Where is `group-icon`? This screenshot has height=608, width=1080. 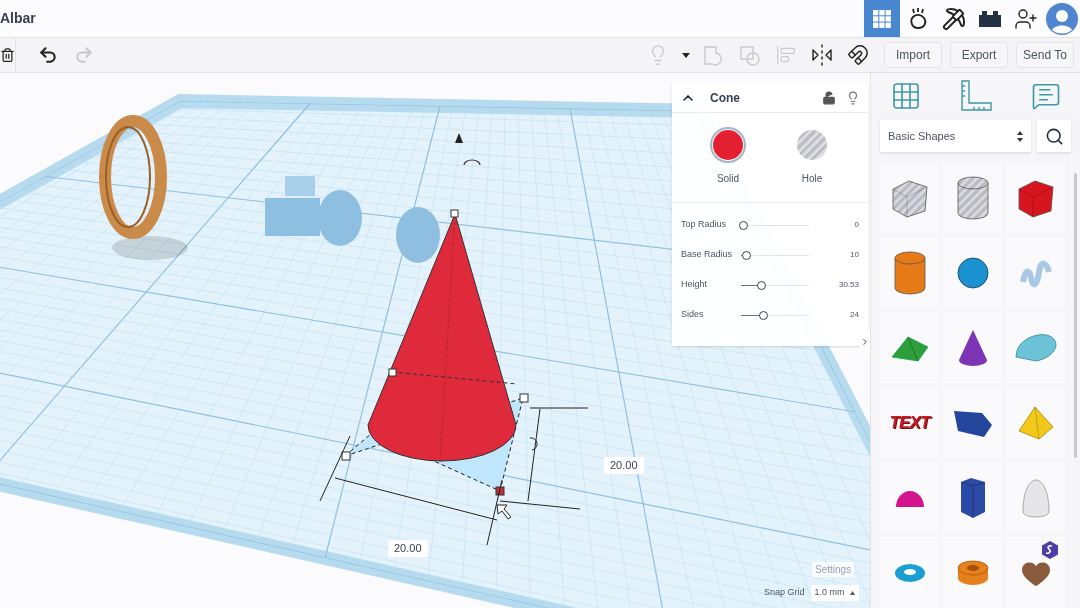
group-icon is located at coordinates (714, 55).